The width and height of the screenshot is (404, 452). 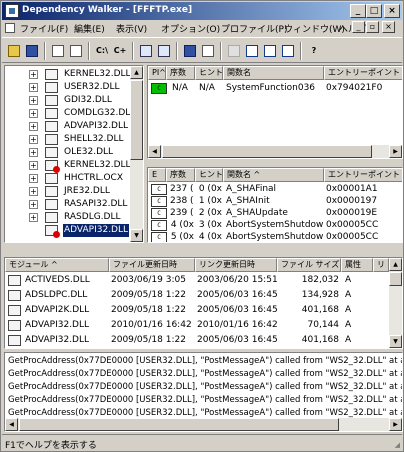 What do you see at coordinates (76, 51) in the screenshot?
I see `find-icon` at bounding box center [76, 51].